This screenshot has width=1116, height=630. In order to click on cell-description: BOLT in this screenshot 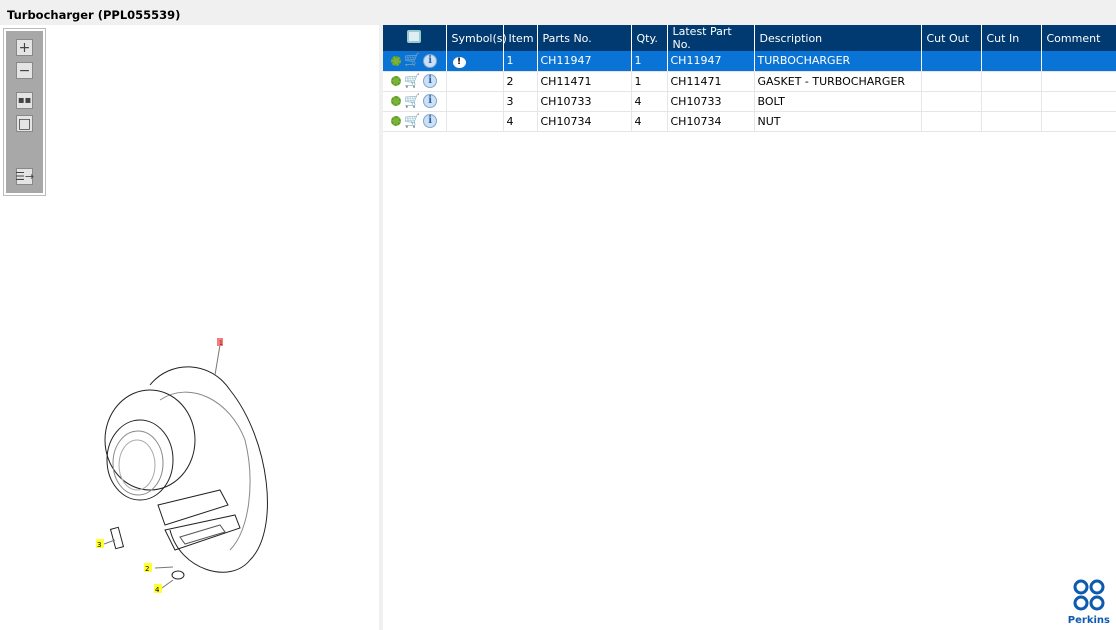, I will do `click(838, 101)`.